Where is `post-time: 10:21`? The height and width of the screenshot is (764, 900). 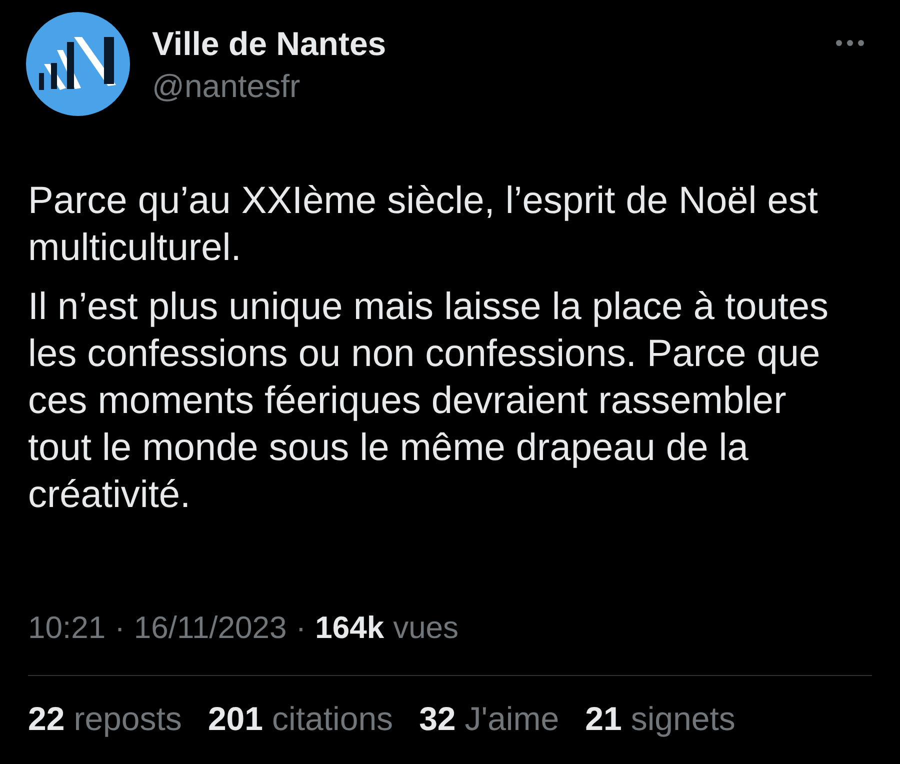 post-time: 10:21 is located at coordinates (67, 628).